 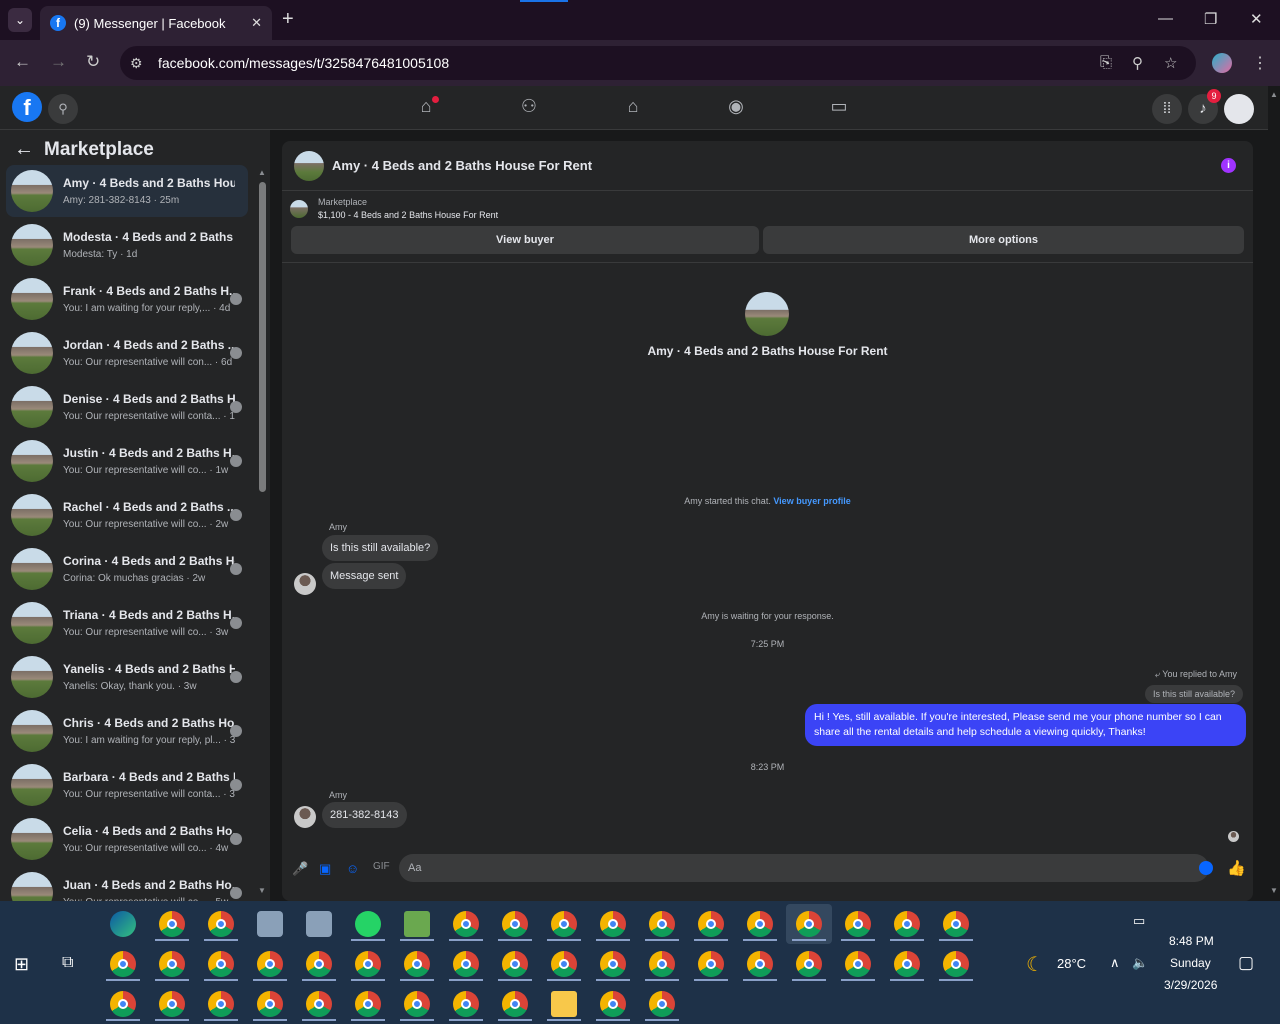 I want to click on back-arrow-icon: ←, so click(x=24, y=149).